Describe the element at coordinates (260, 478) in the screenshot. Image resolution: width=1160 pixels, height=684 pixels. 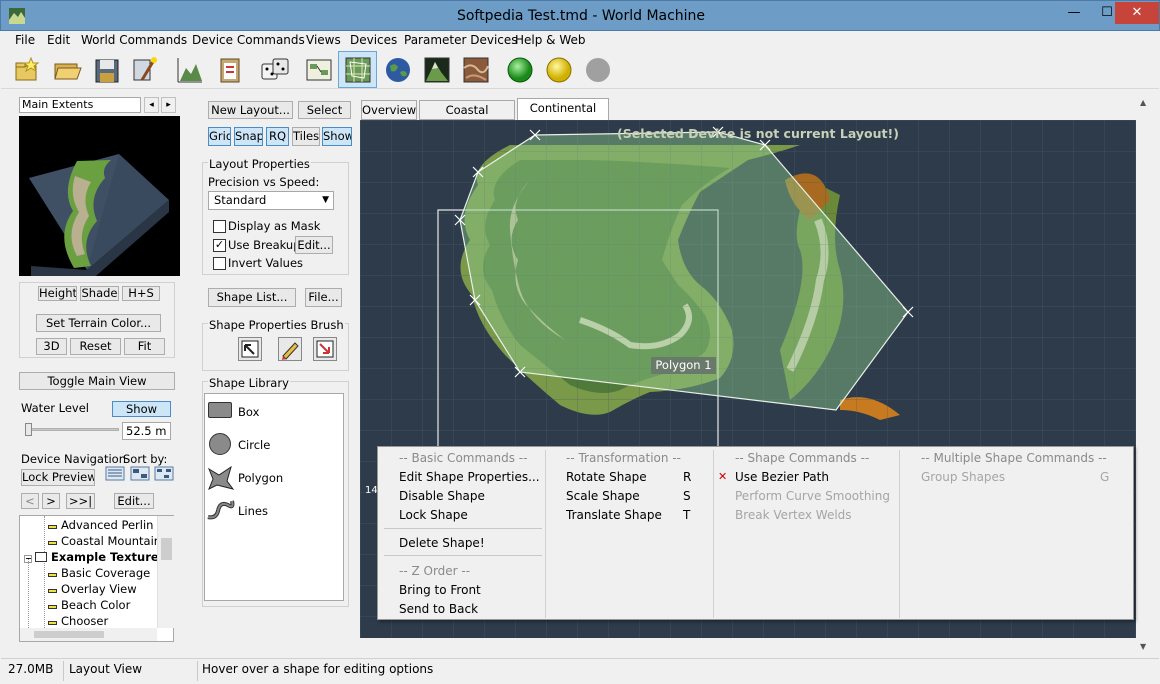
I see `library-item-polygon: Polygon` at that location.